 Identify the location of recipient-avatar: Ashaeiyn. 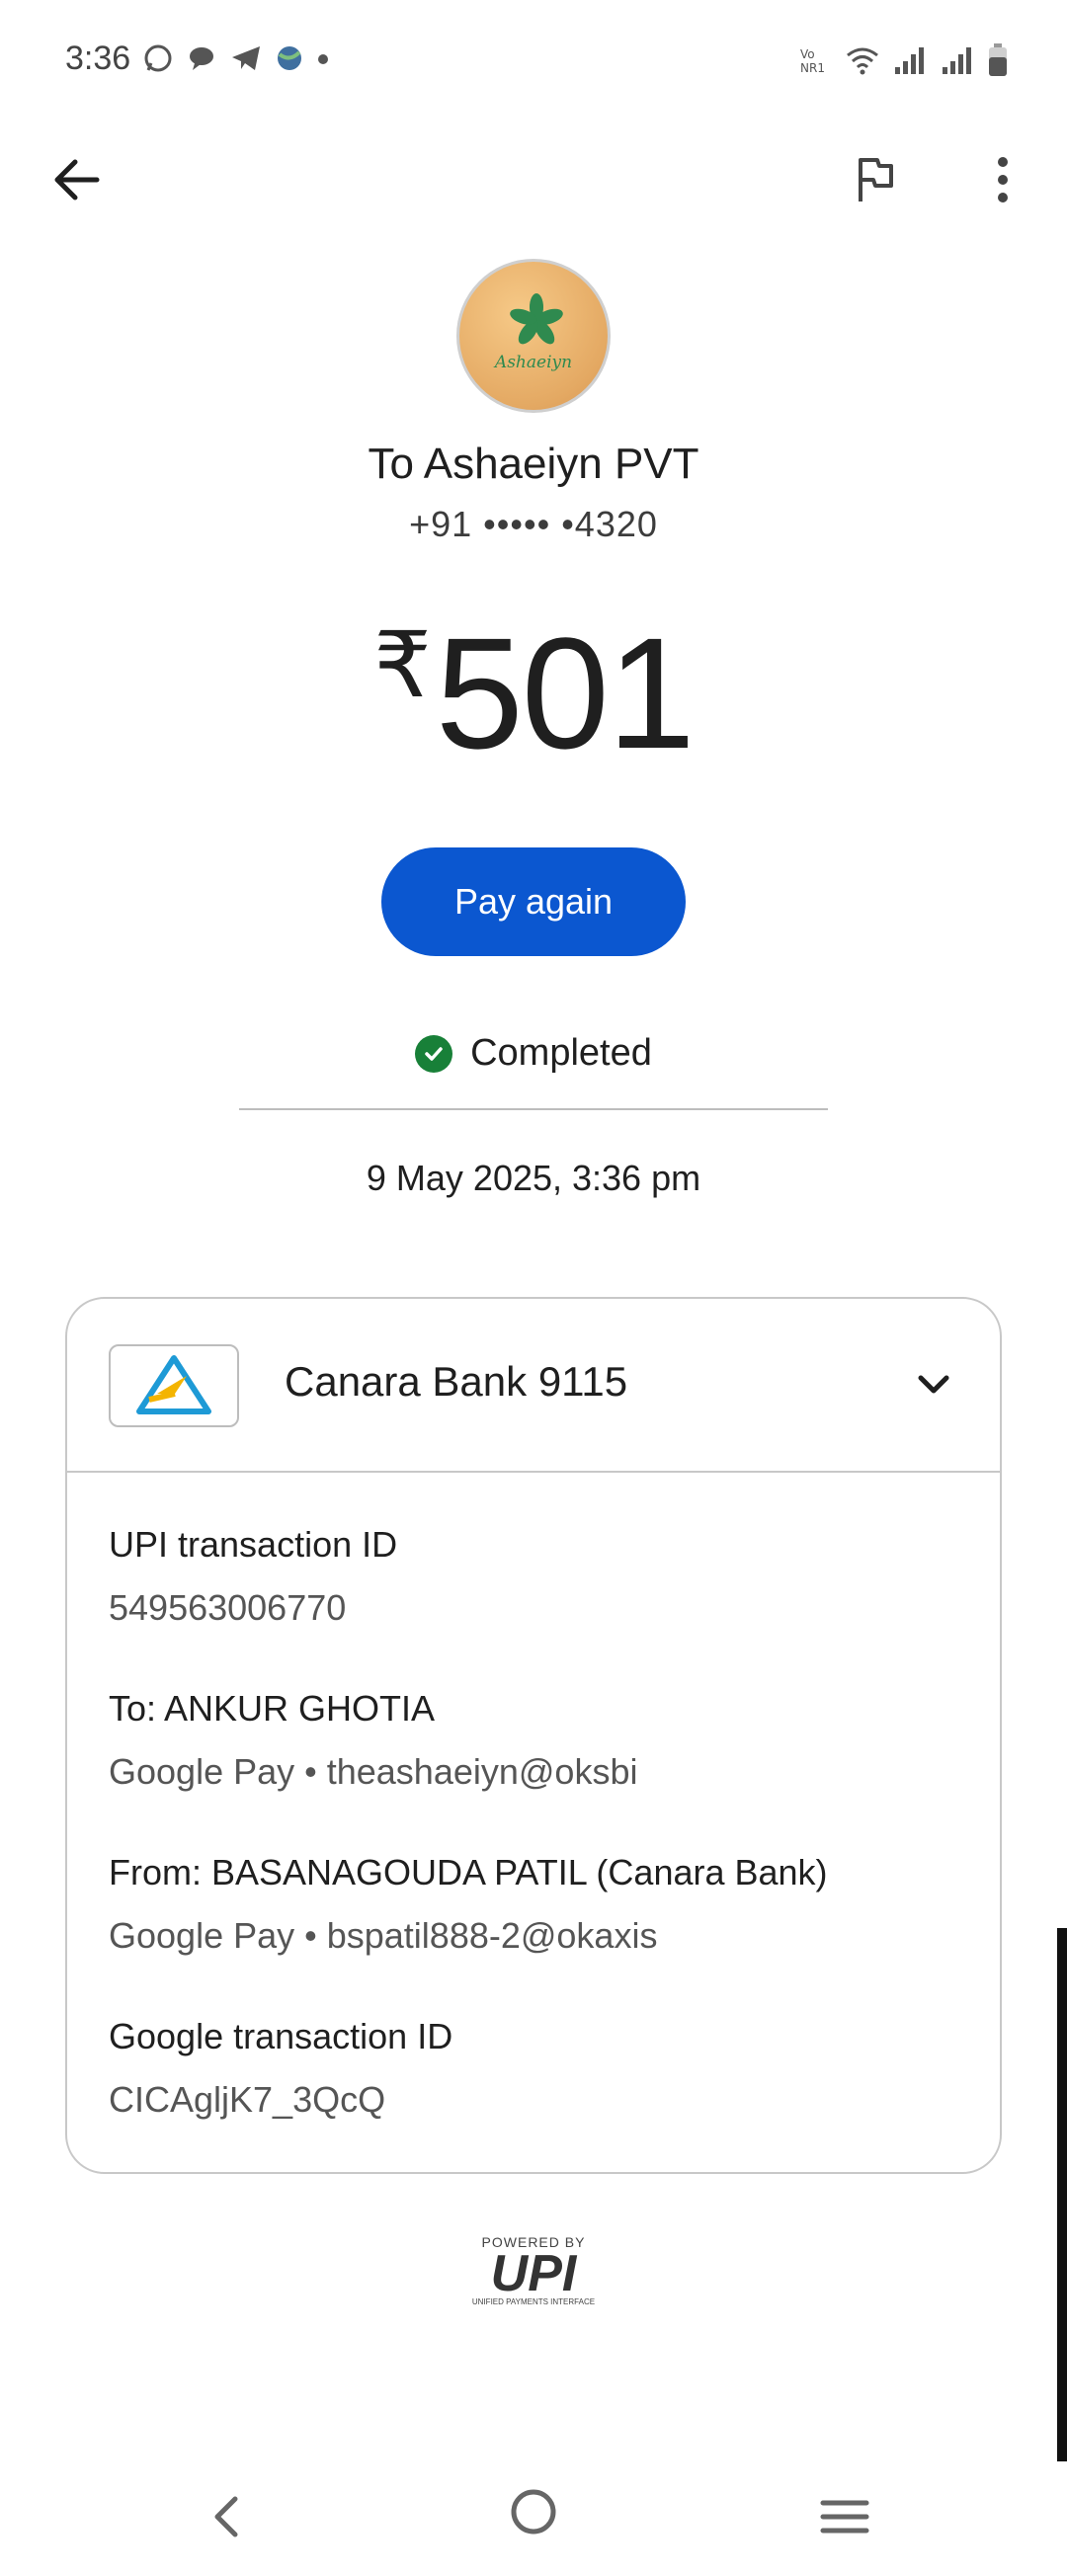
(533, 336).